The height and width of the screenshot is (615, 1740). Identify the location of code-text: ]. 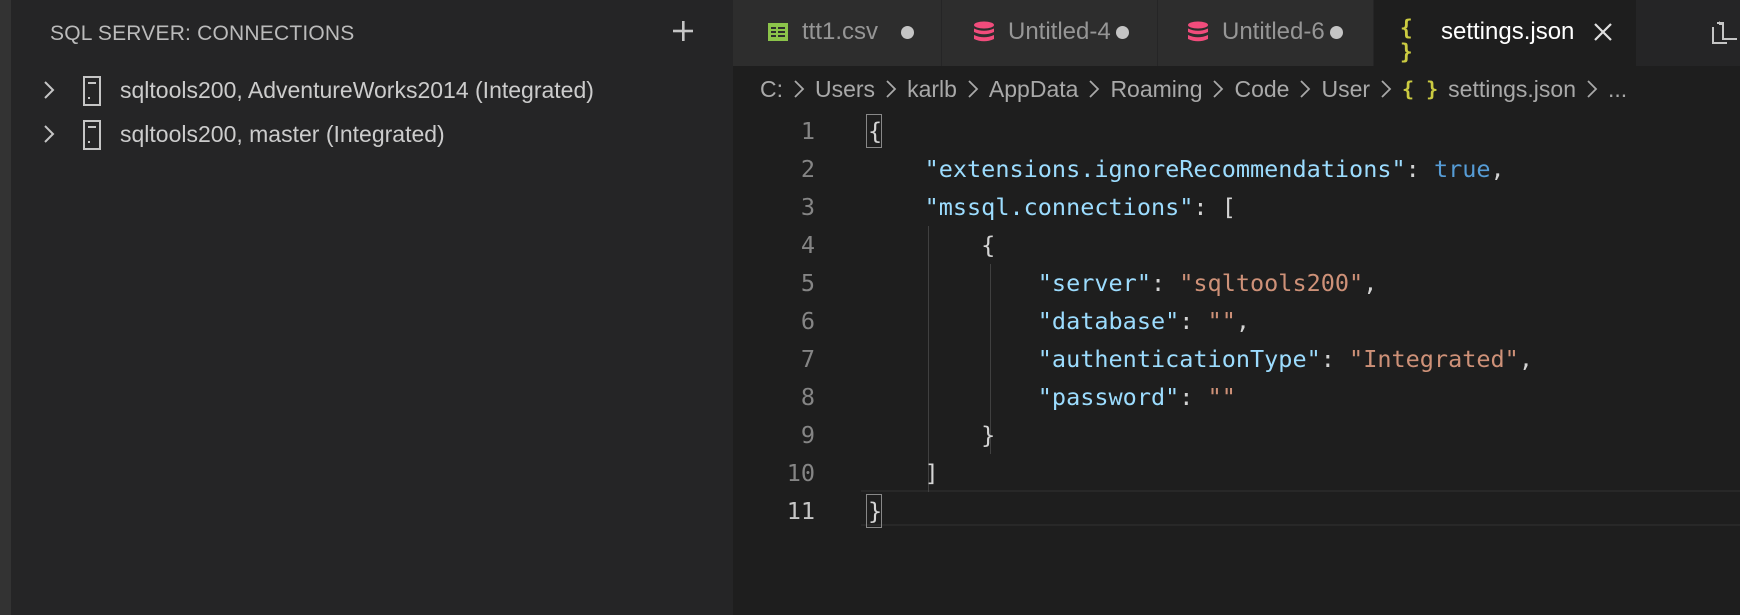
(903, 473).